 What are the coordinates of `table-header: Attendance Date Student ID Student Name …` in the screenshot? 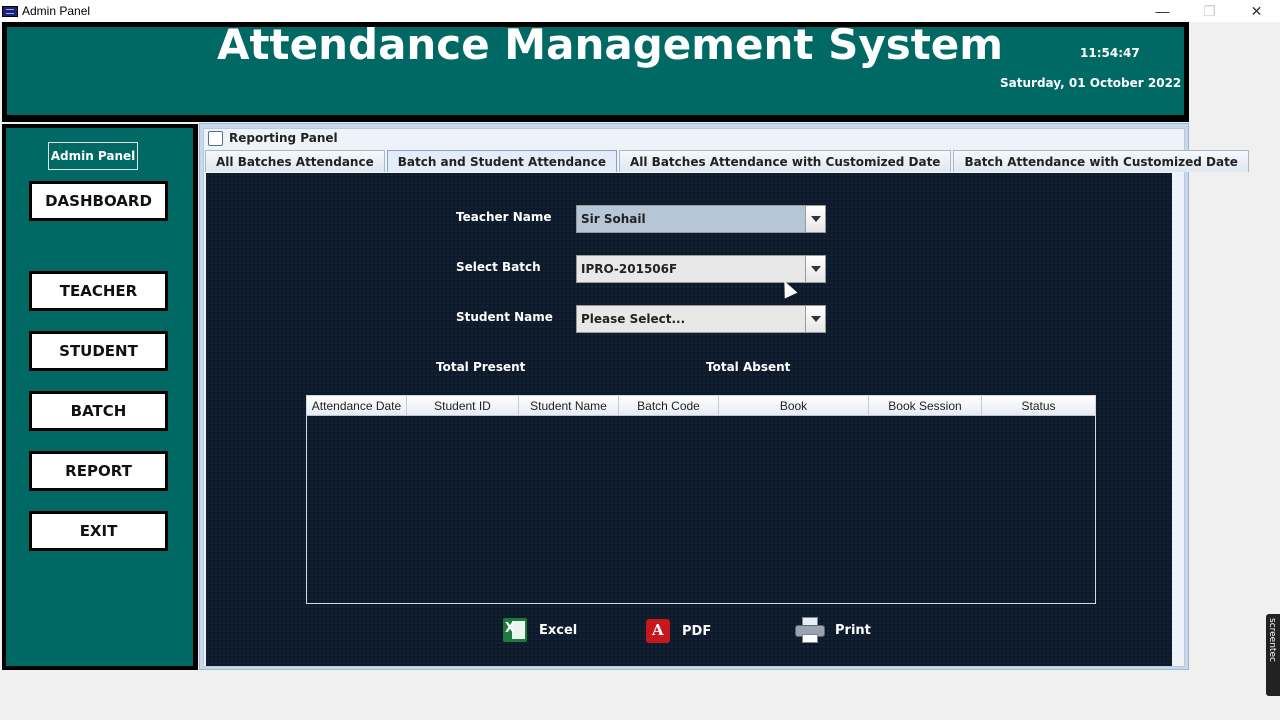 It's located at (701, 406).